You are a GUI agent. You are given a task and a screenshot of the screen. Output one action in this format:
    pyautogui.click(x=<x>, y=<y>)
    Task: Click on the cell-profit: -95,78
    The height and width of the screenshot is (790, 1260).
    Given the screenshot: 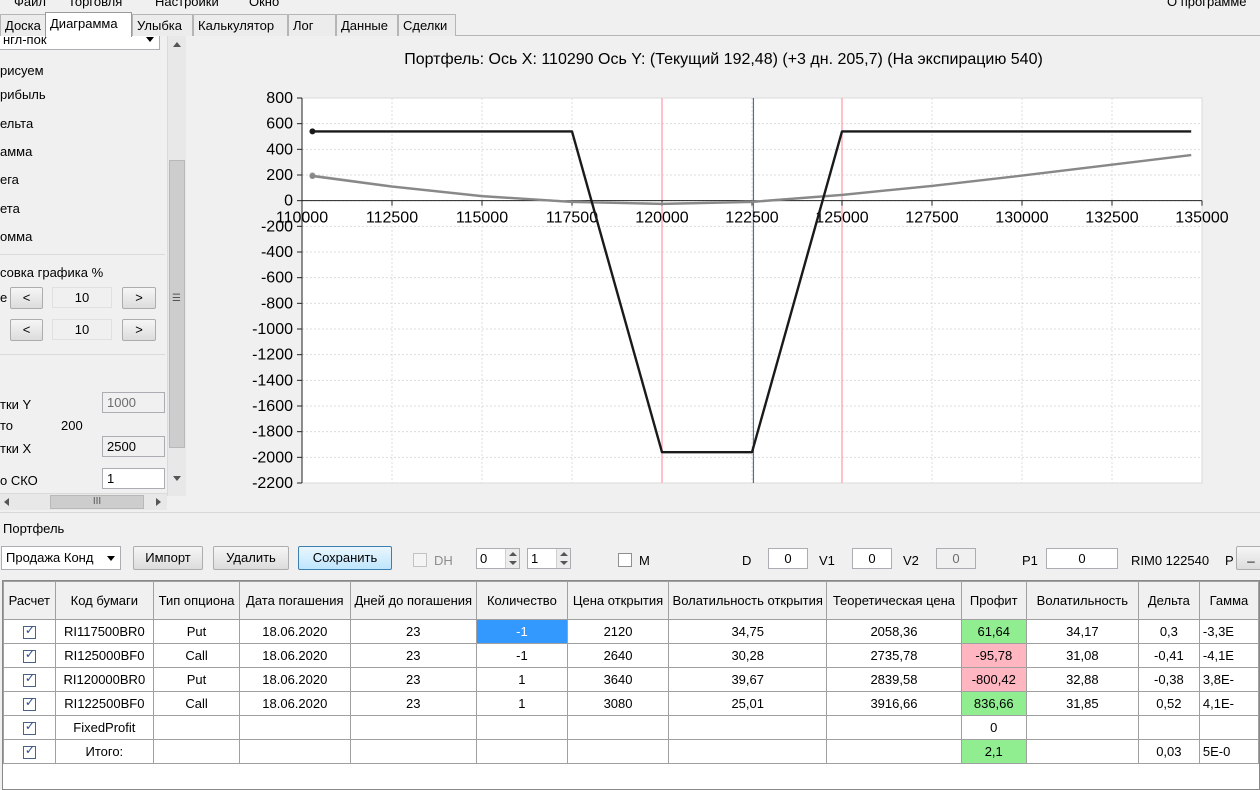 What is the action you would take?
    pyautogui.click(x=993, y=655)
    